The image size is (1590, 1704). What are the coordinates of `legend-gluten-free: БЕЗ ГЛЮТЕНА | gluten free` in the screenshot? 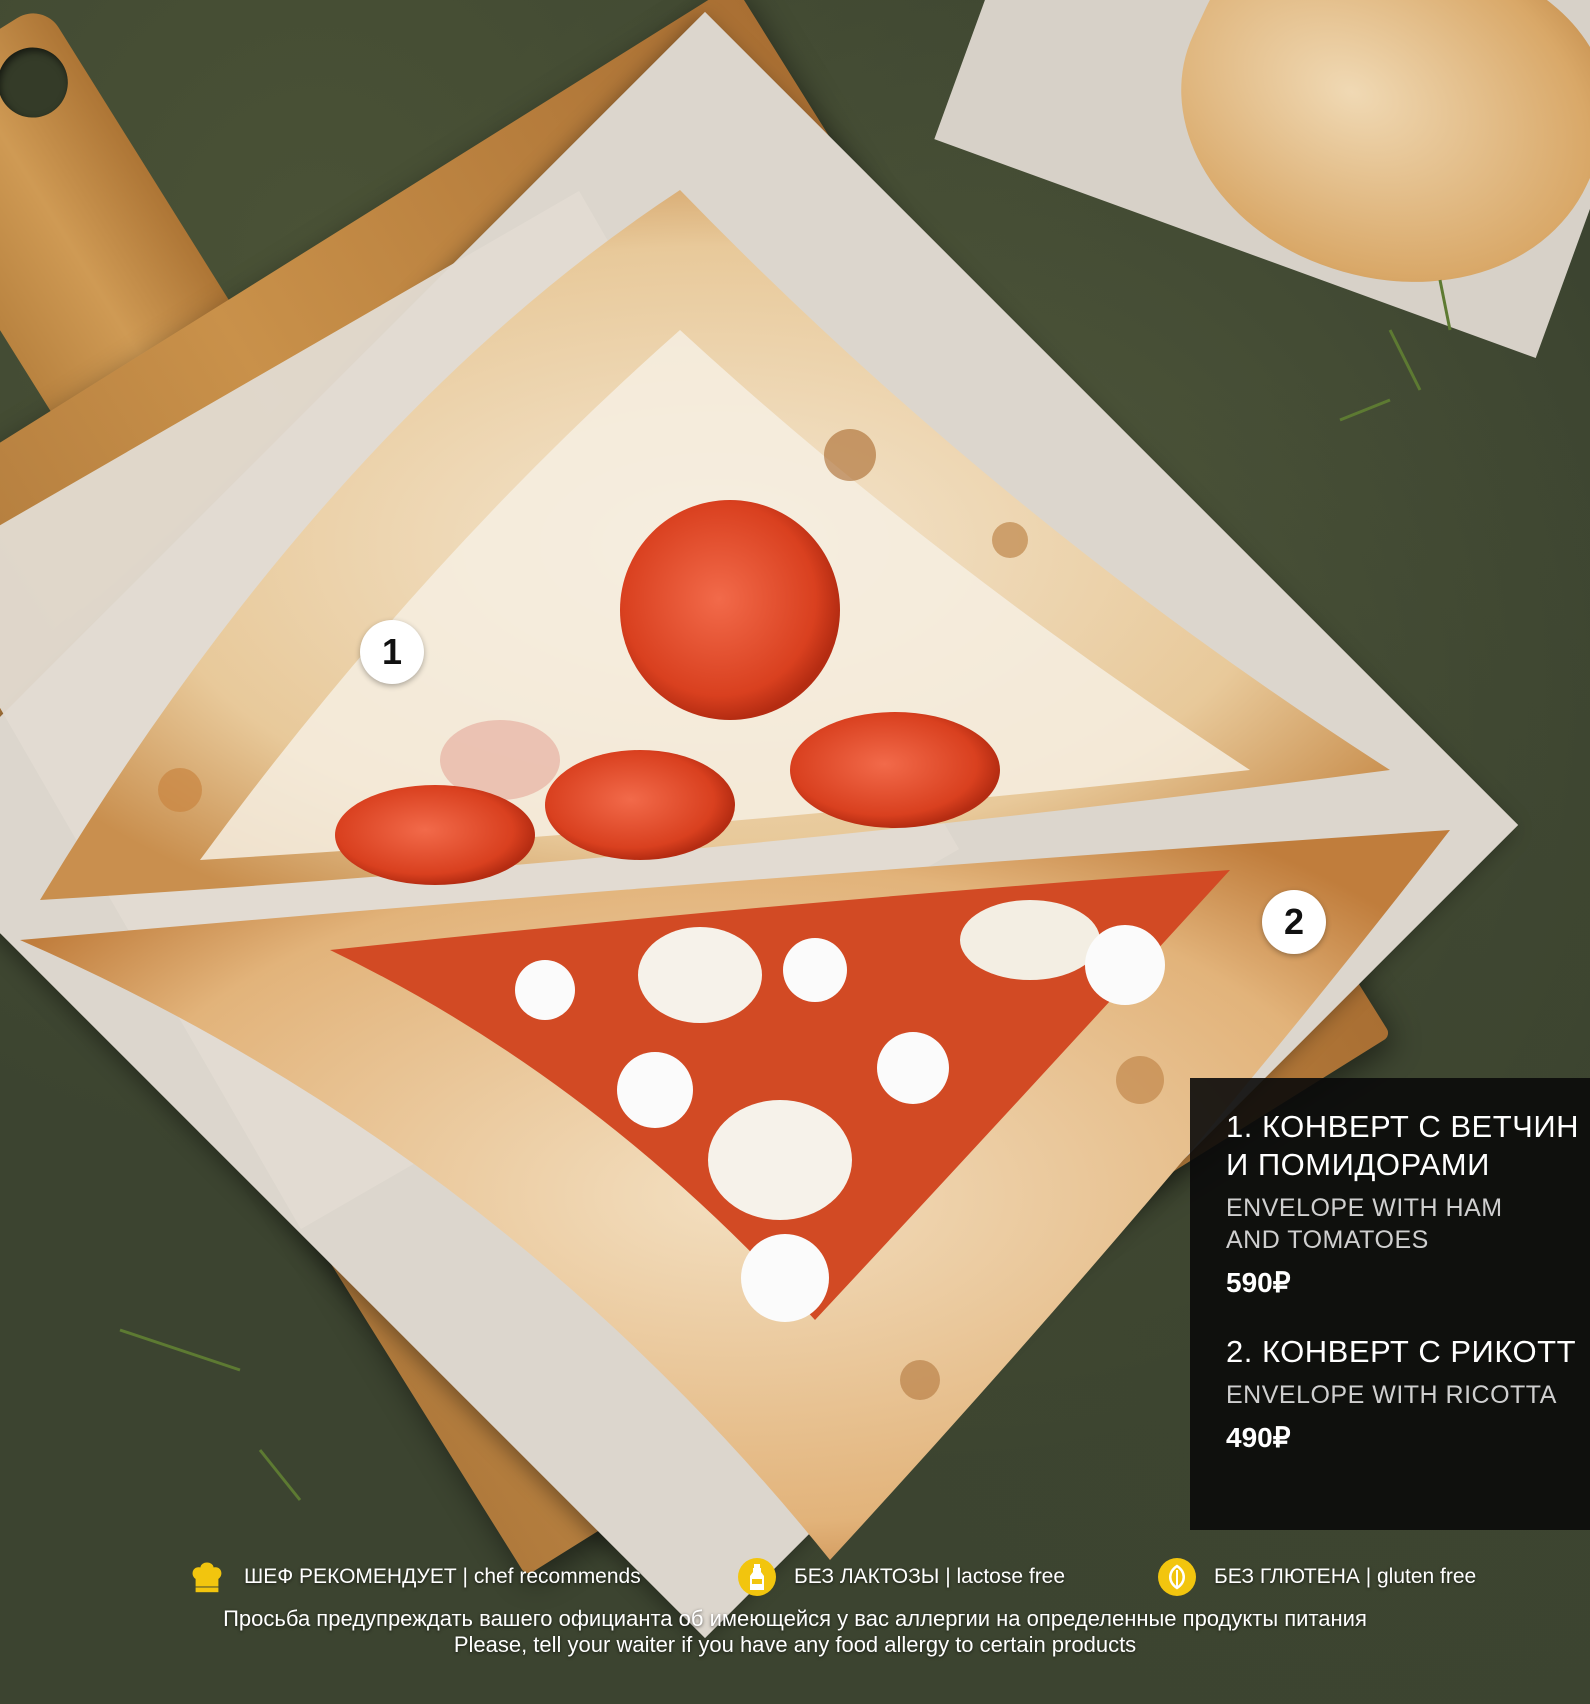 It's located at (1317, 1577).